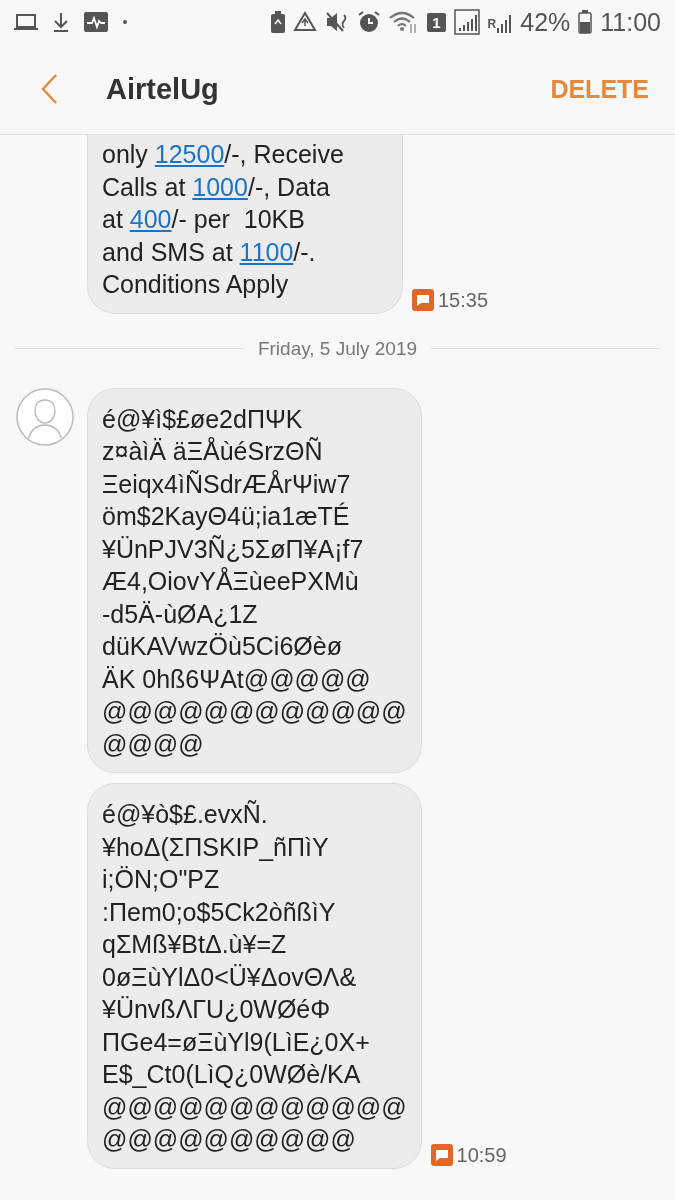 This screenshot has width=675, height=1200. What do you see at coordinates (163, 89) in the screenshot?
I see `conversation-title: AirtelUg` at bounding box center [163, 89].